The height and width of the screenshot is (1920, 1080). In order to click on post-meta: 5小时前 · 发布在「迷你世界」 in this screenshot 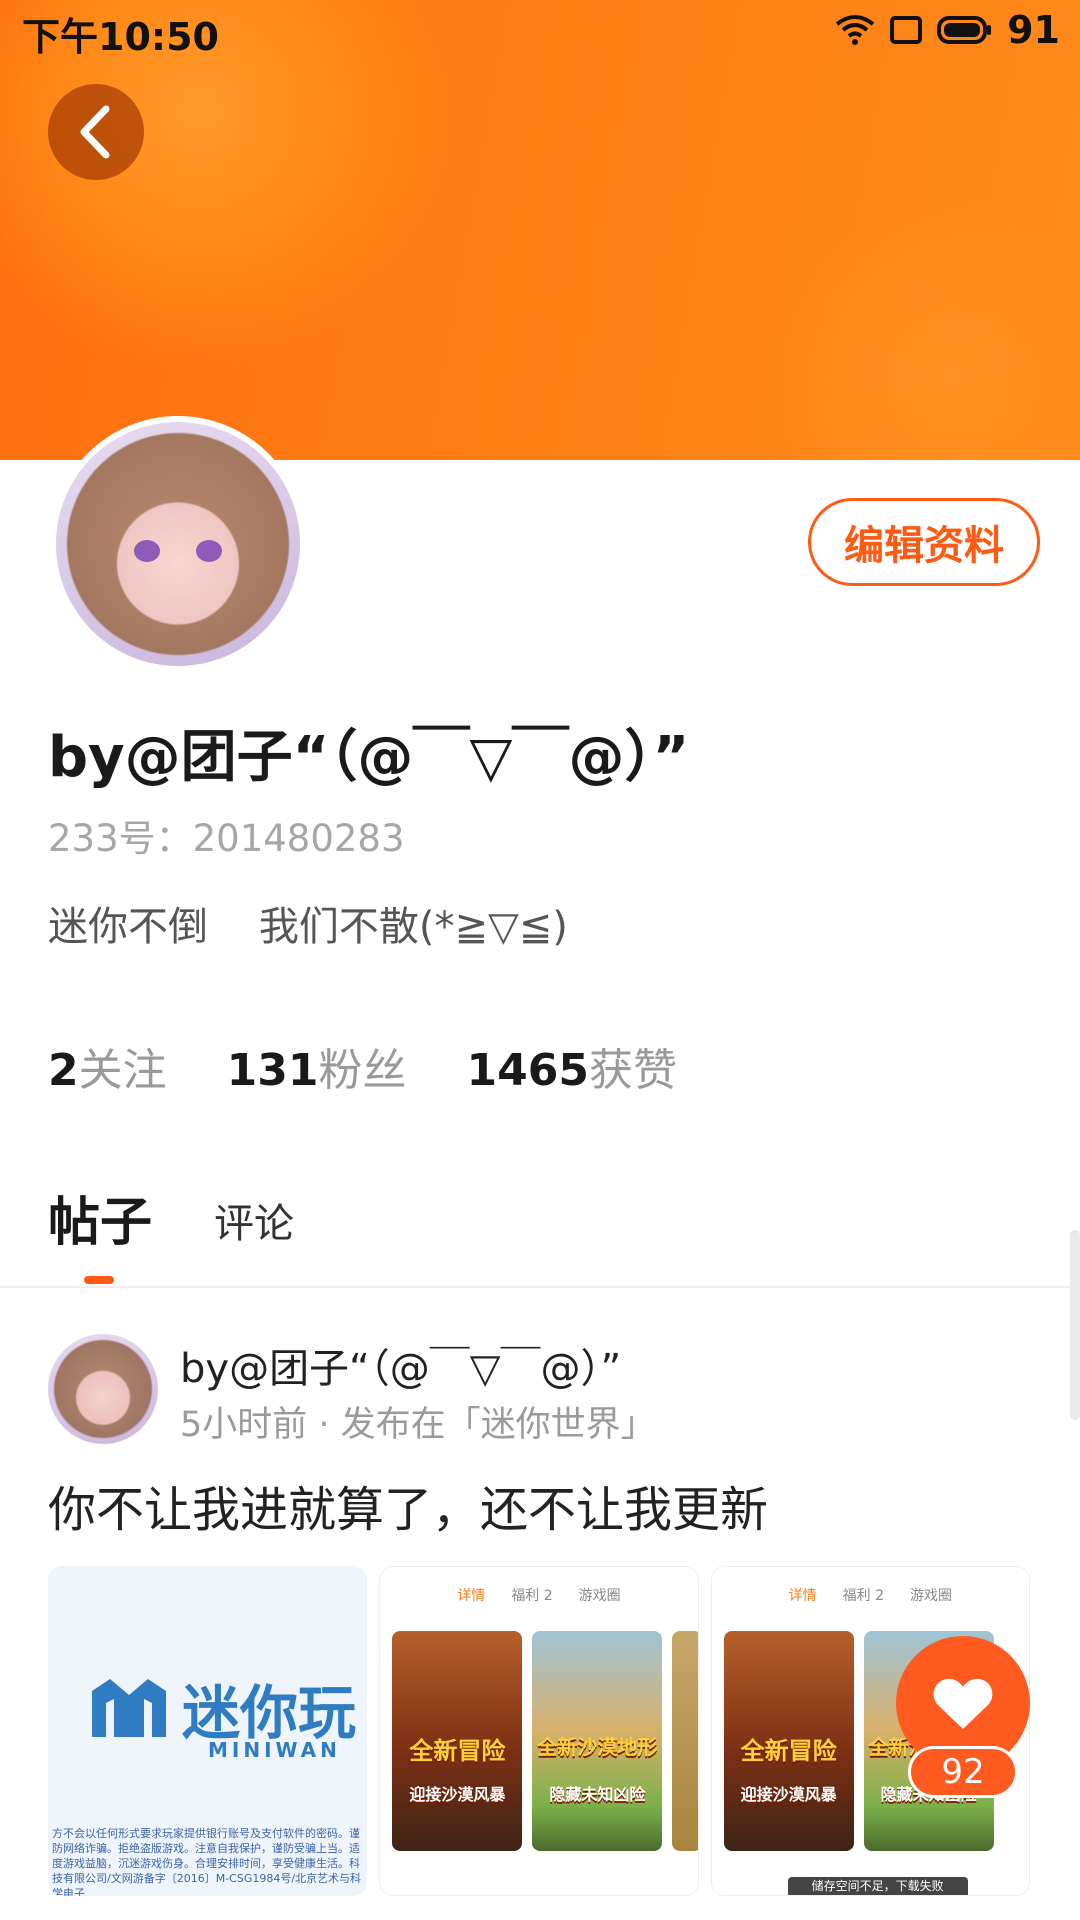, I will do `click(418, 1425)`.